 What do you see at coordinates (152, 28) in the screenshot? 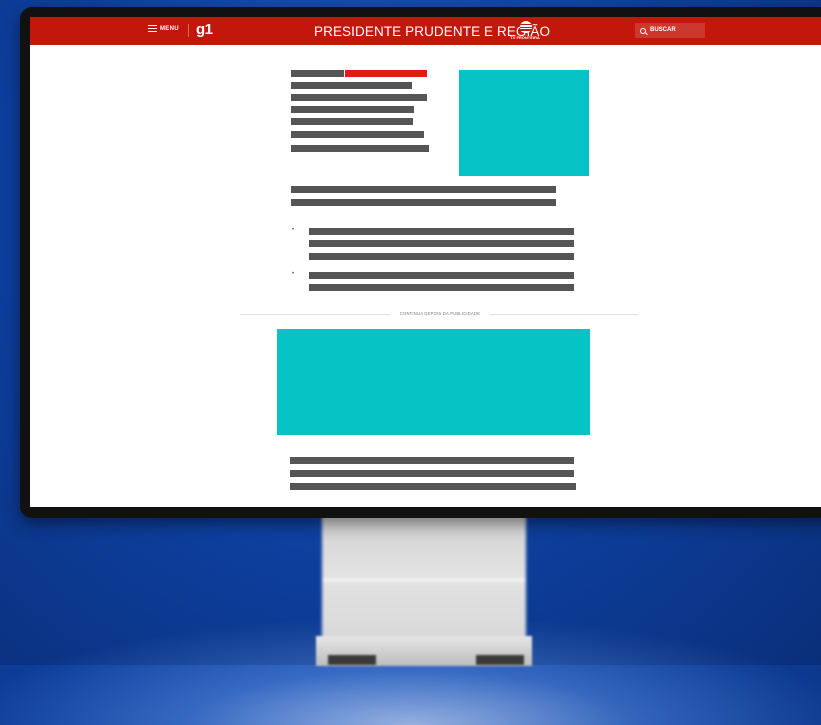
I see `hamburger-menu-icon` at bounding box center [152, 28].